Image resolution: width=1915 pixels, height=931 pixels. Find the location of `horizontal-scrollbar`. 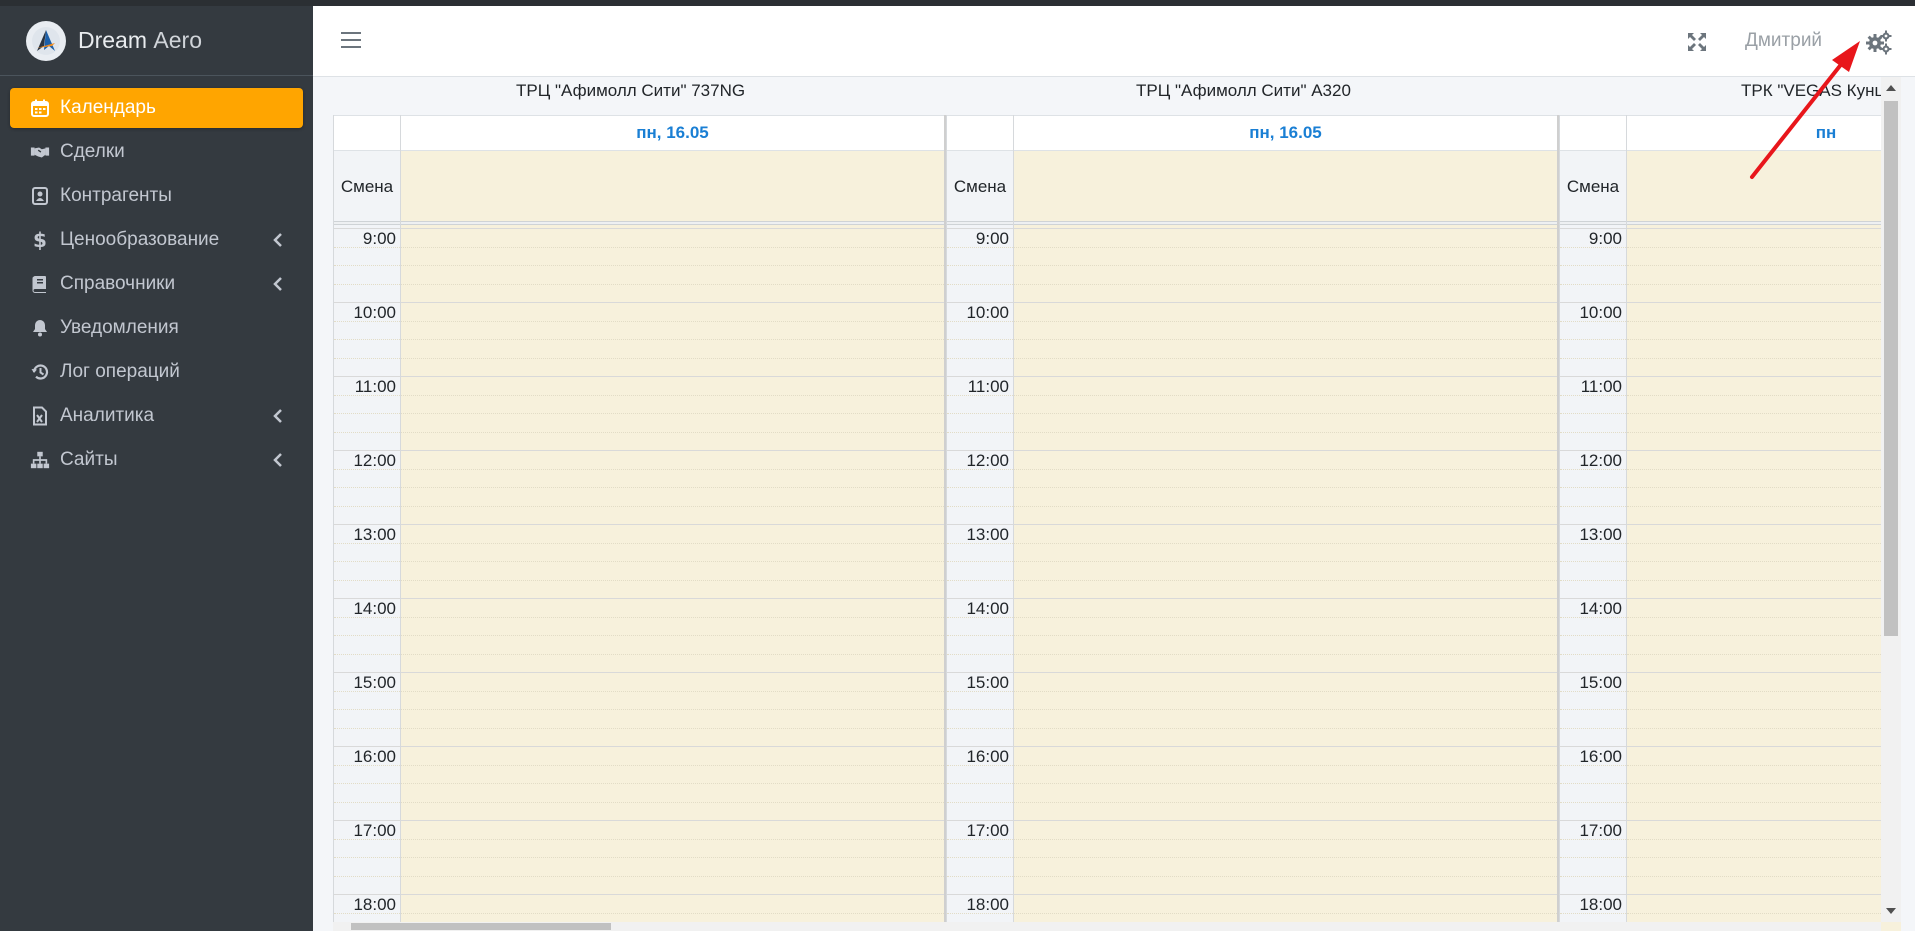

horizontal-scrollbar is located at coordinates (1107, 926).